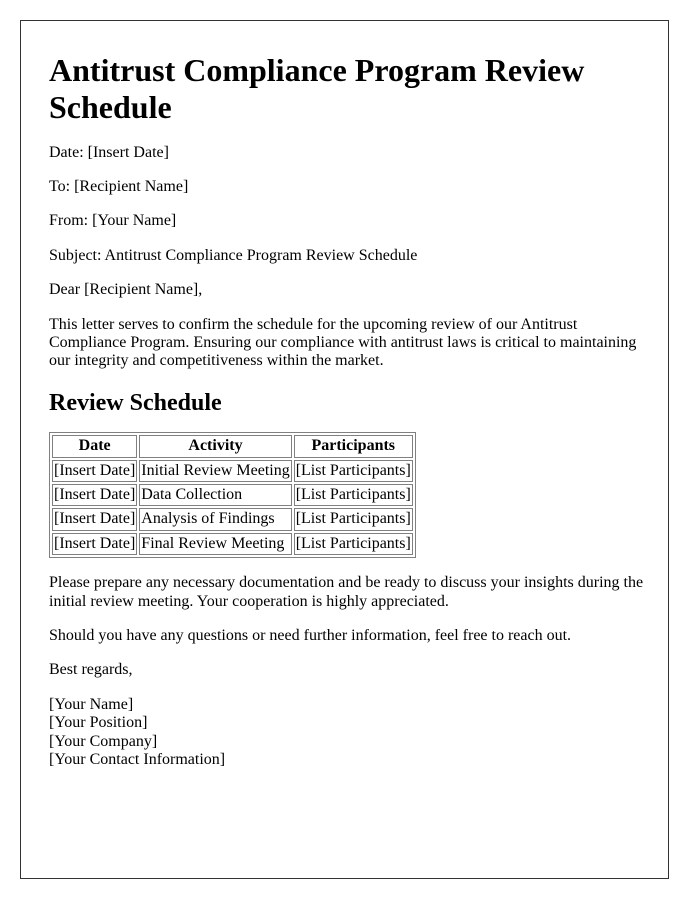 The image size is (700, 900). Describe the element at coordinates (109, 152) in the screenshot. I see `date-line: Date: [Insert Date]` at that location.